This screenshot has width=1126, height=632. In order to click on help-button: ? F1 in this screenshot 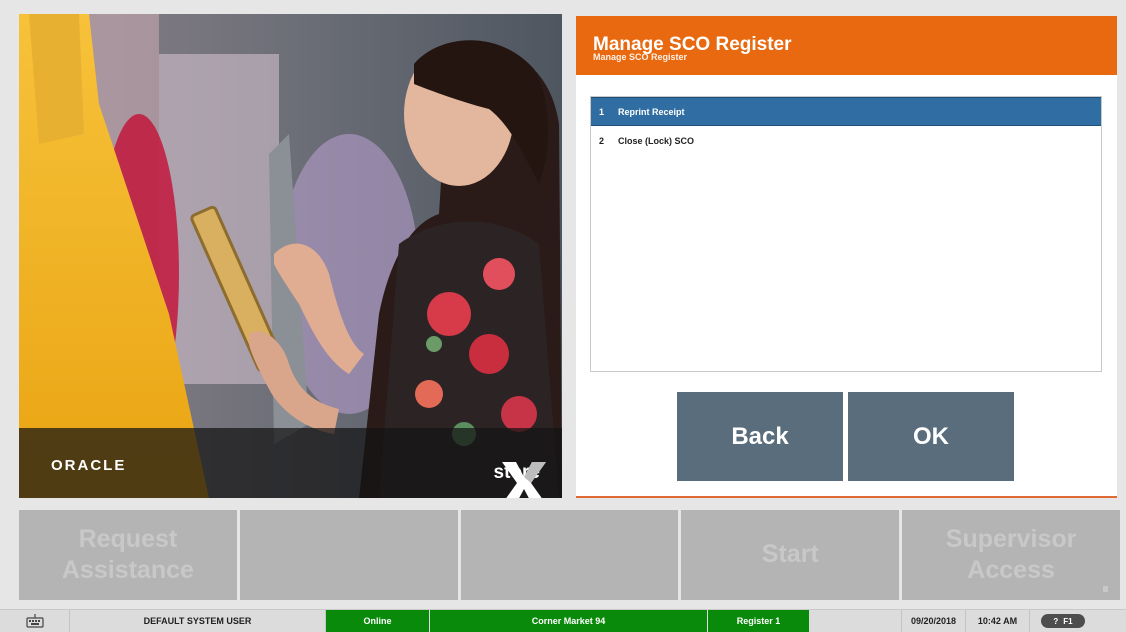, I will do `click(1063, 621)`.